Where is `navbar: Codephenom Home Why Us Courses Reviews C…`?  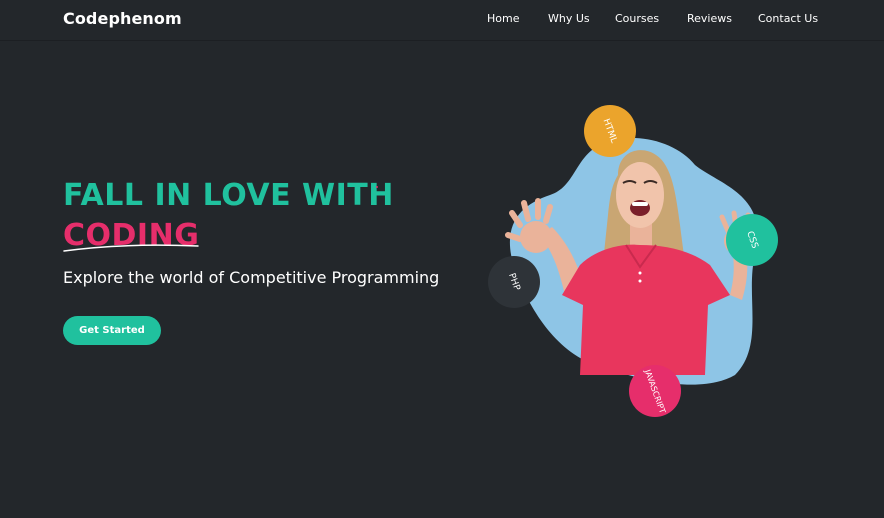 navbar: Codephenom Home Why Us Courses Reviews C… is located at coordinates (442, 20).